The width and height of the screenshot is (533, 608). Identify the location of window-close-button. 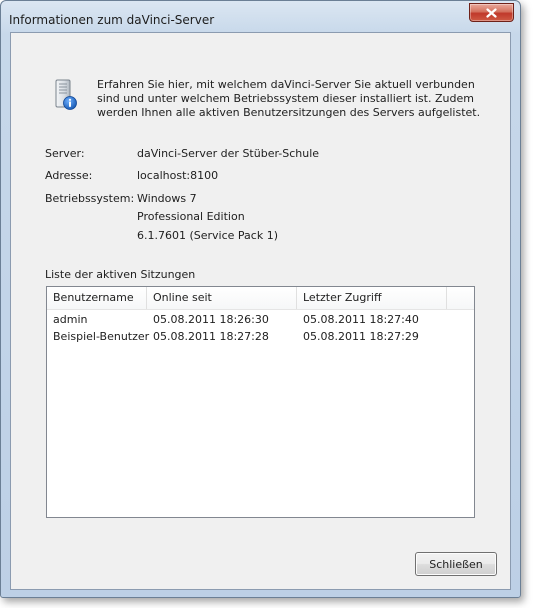
(491, 12).